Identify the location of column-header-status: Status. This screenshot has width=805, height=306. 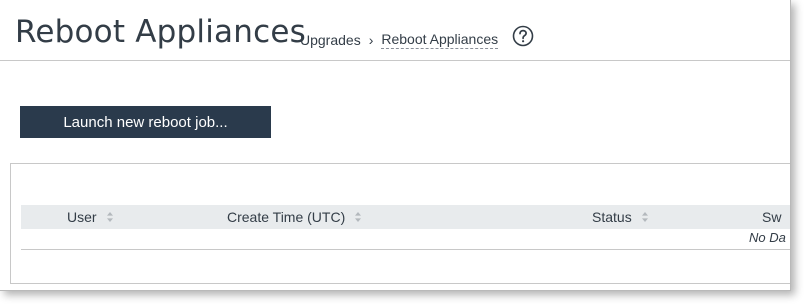
(620, 217).